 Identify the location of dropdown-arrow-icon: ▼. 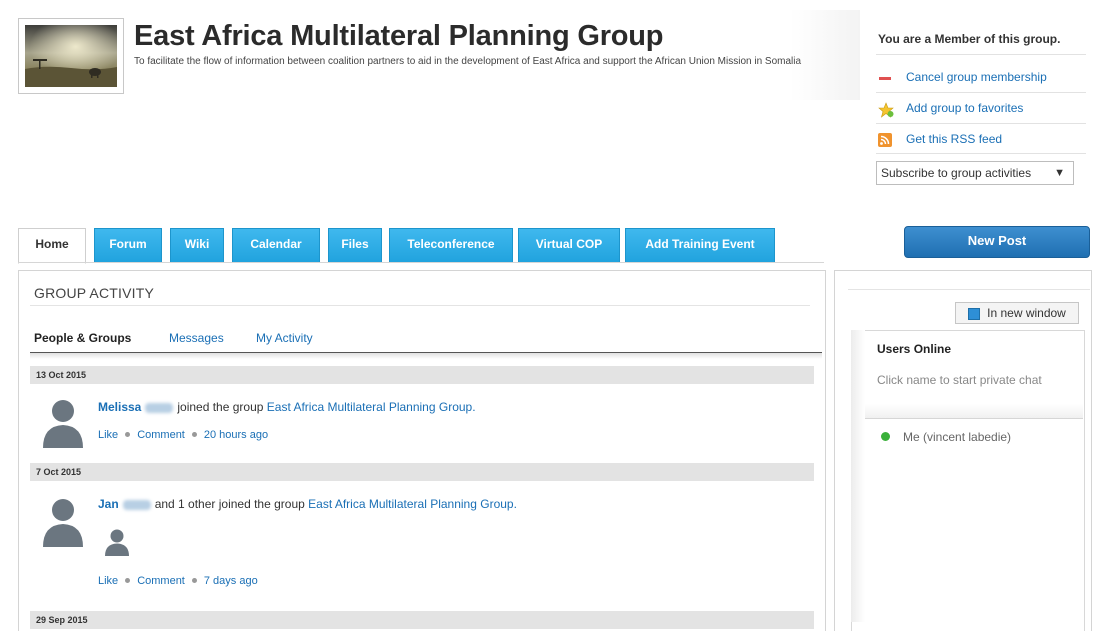
(1059, 173).